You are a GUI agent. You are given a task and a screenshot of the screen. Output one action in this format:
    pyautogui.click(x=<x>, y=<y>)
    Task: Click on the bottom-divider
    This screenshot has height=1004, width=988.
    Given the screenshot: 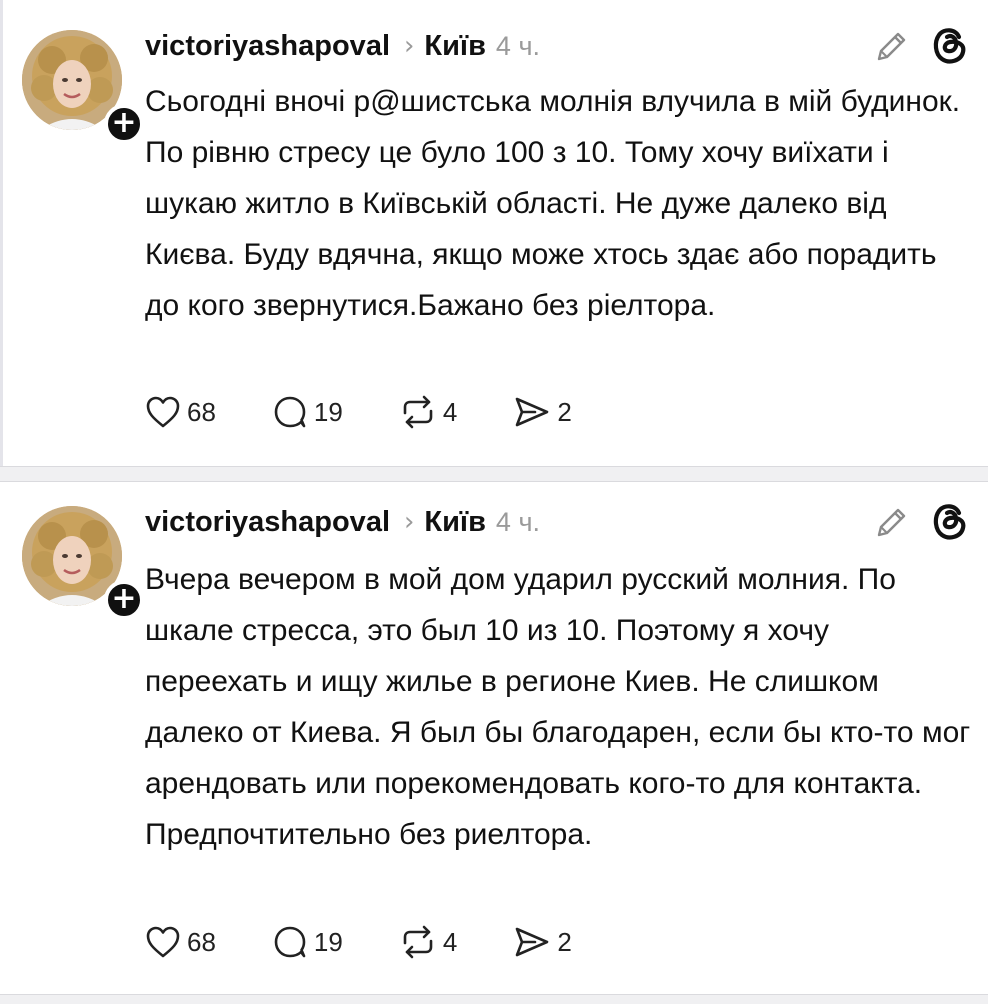 What is the action you would take?
    pyautogui.click(x=494, y=999)
    